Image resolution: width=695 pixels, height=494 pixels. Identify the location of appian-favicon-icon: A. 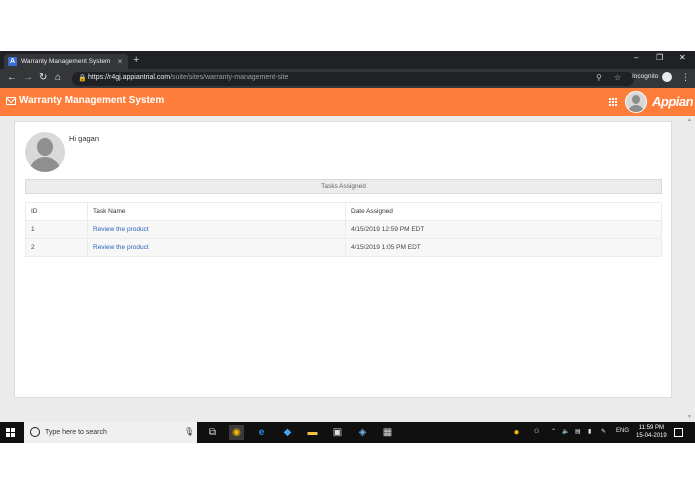
(12, 61).